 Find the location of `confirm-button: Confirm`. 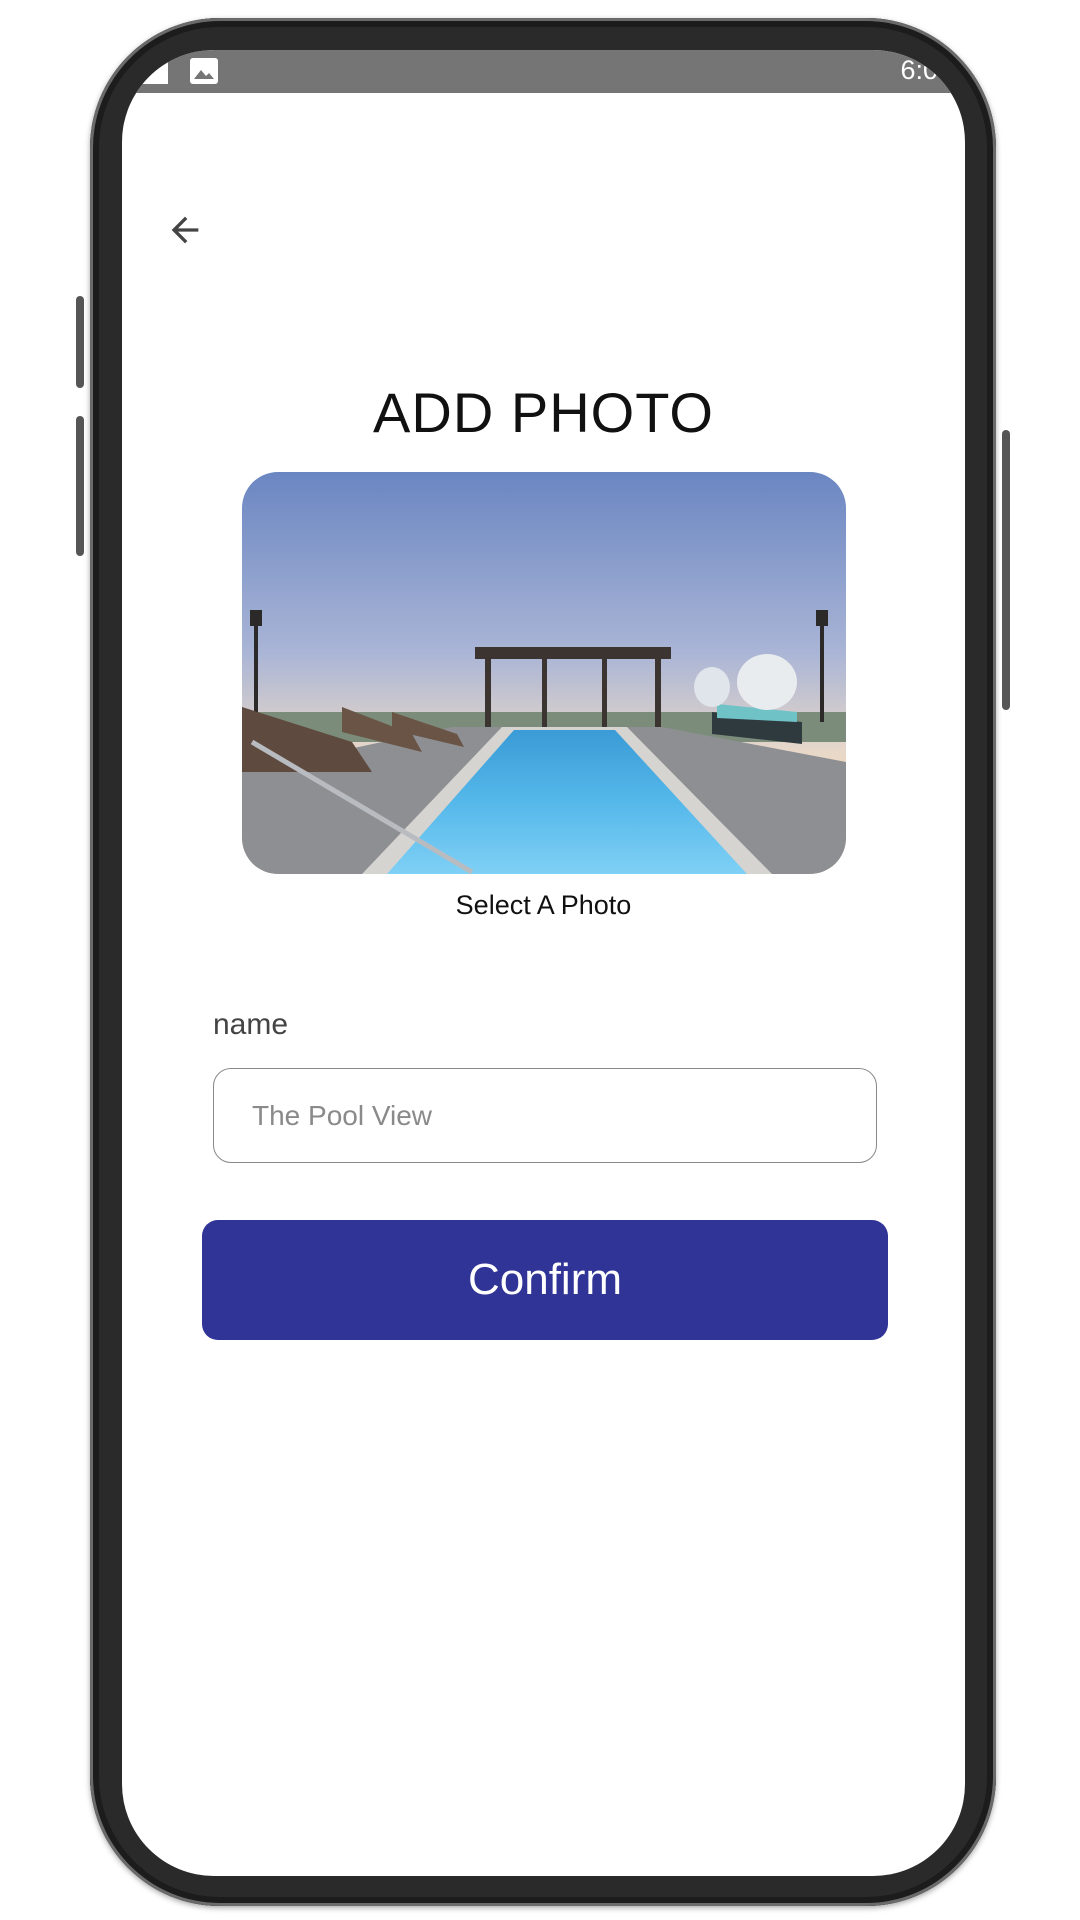

confirm-button: Confirm is located at coordinates (545, 1280).